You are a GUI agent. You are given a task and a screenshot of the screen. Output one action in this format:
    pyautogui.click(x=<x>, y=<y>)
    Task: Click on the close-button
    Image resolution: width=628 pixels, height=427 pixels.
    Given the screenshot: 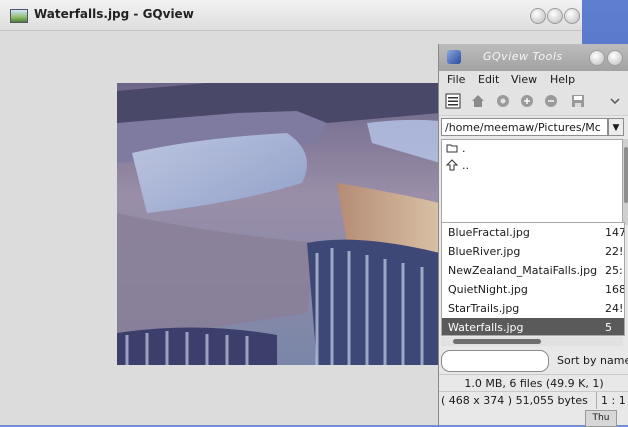 What is the action you would take?
    pyautogui.click(x=572, y=16)
    